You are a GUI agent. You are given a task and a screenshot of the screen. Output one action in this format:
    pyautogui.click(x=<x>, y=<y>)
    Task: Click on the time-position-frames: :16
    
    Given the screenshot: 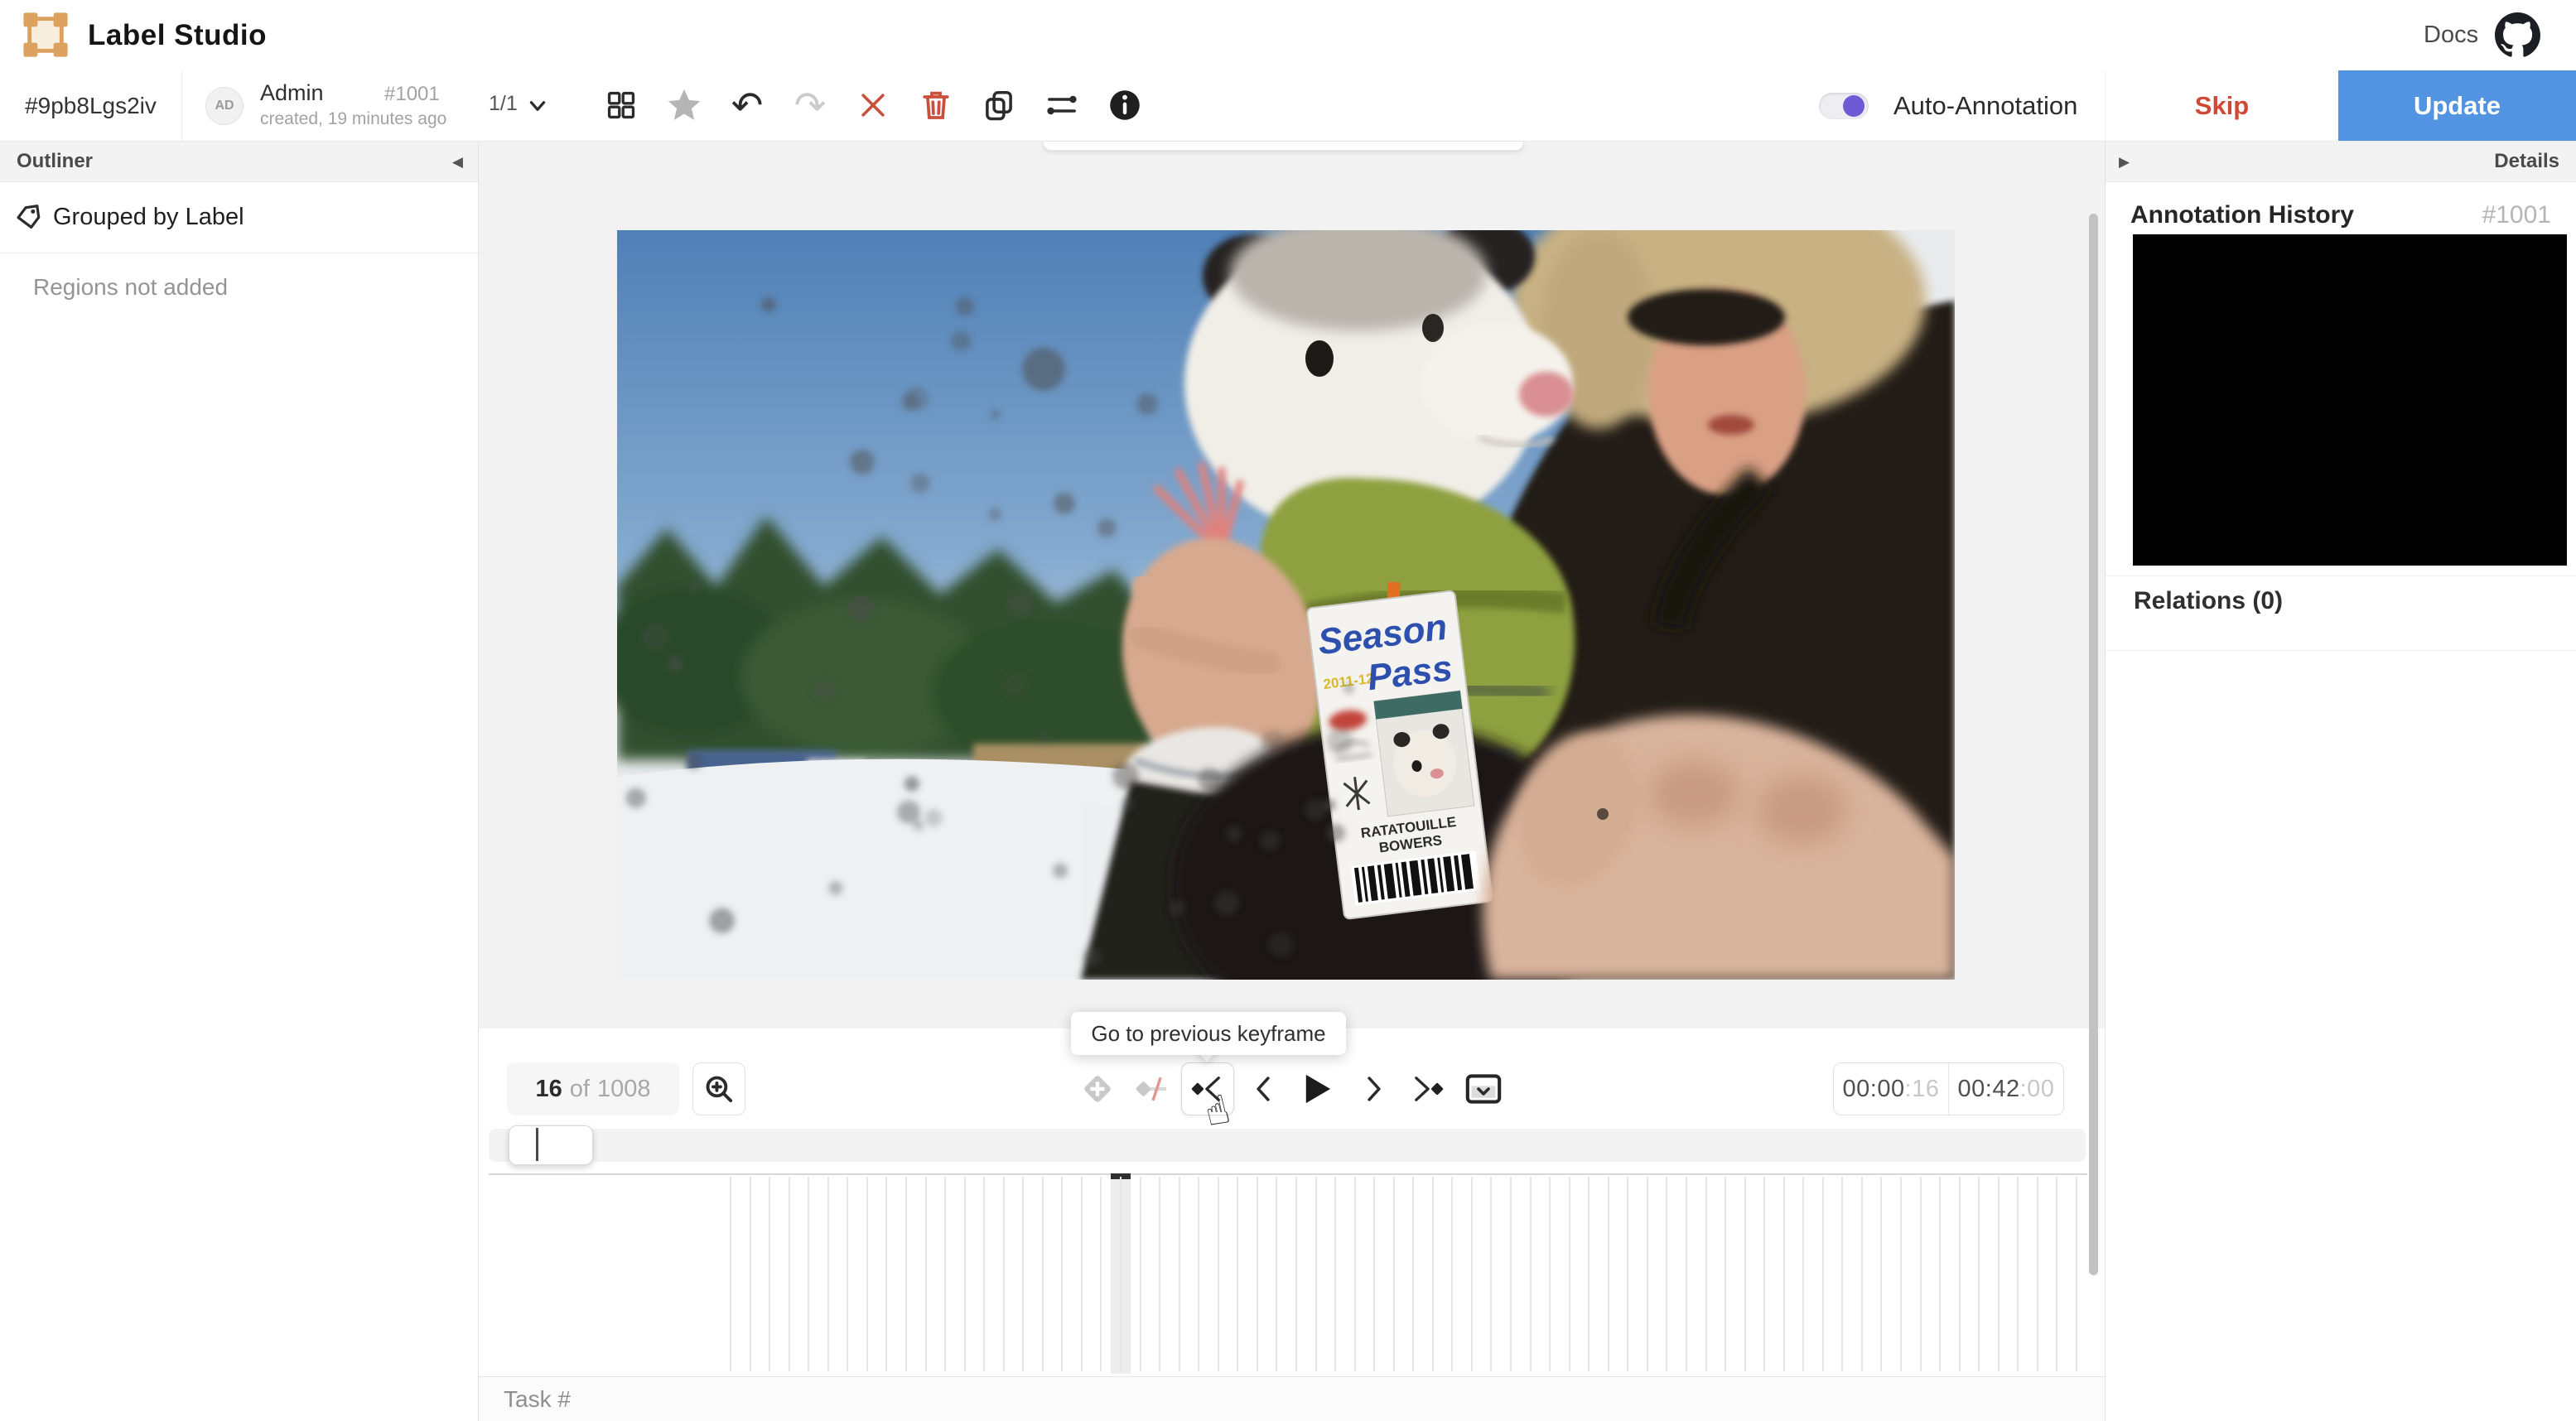 What is the action you would take?
    pyautogui.click(x=1922, y=1088)
    